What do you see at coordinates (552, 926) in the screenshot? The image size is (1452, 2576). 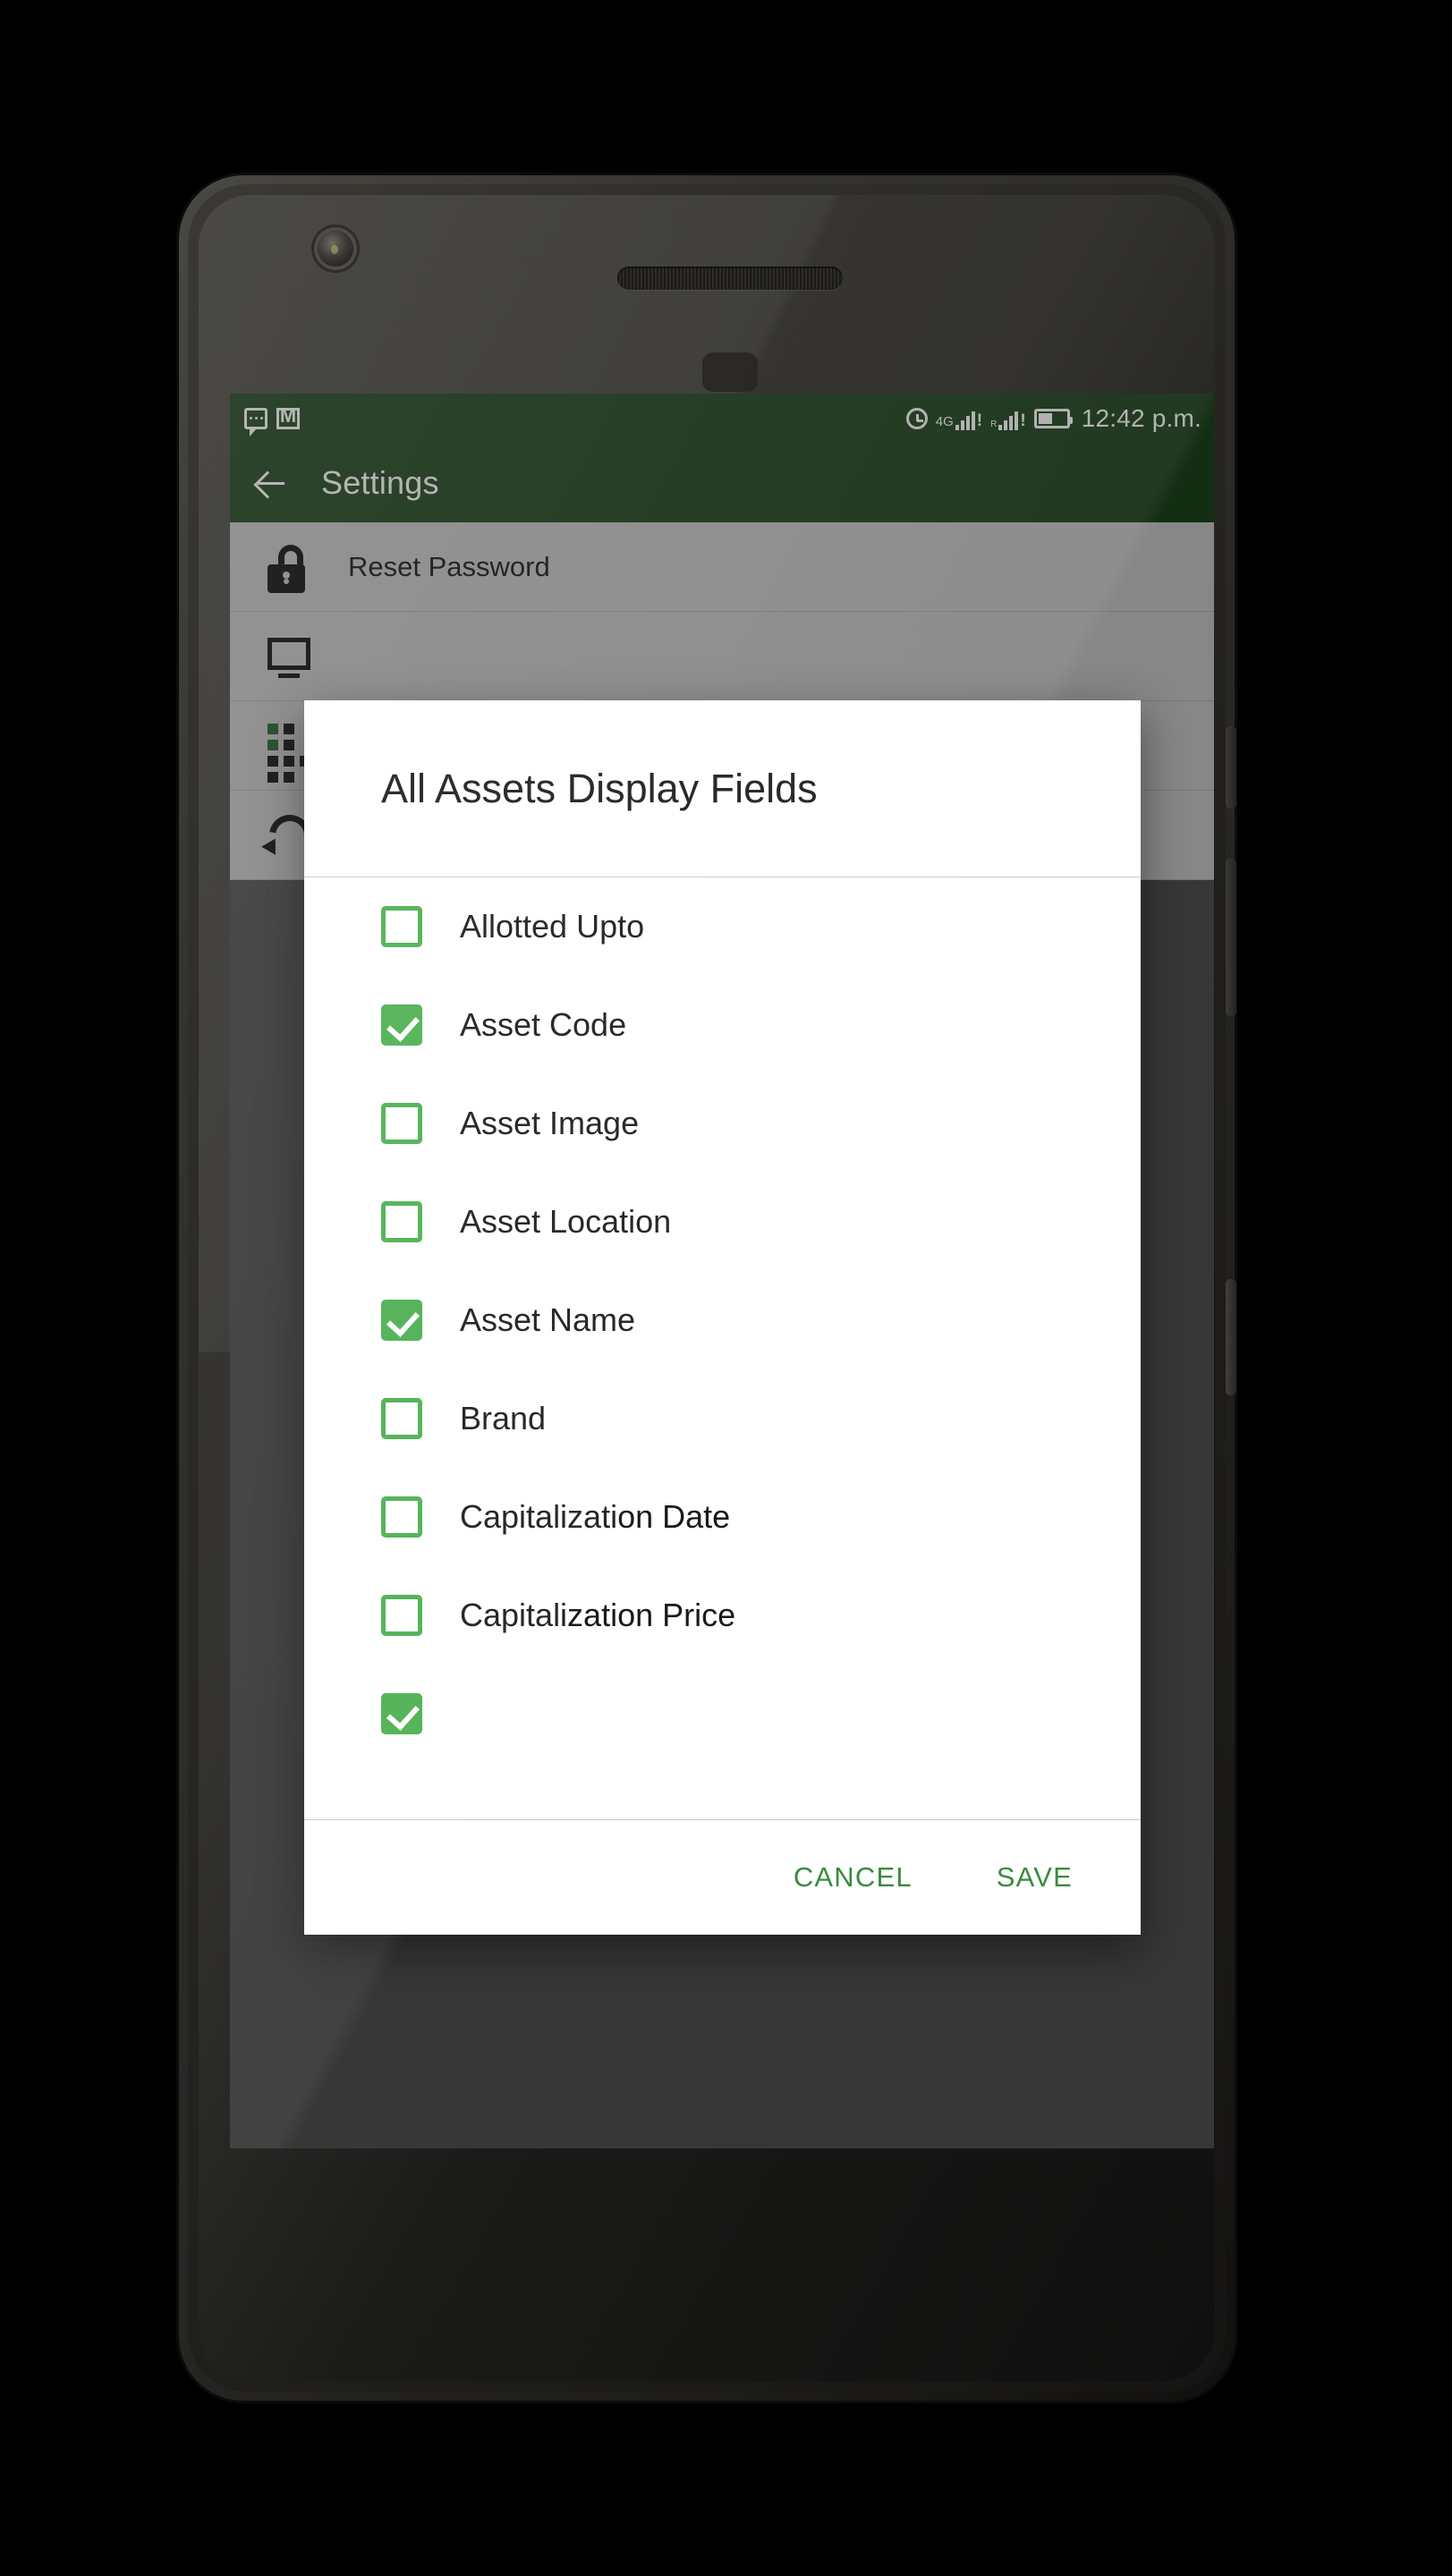 I see `list-item-label: Allotted Upto` at bounding box center [552, 926].